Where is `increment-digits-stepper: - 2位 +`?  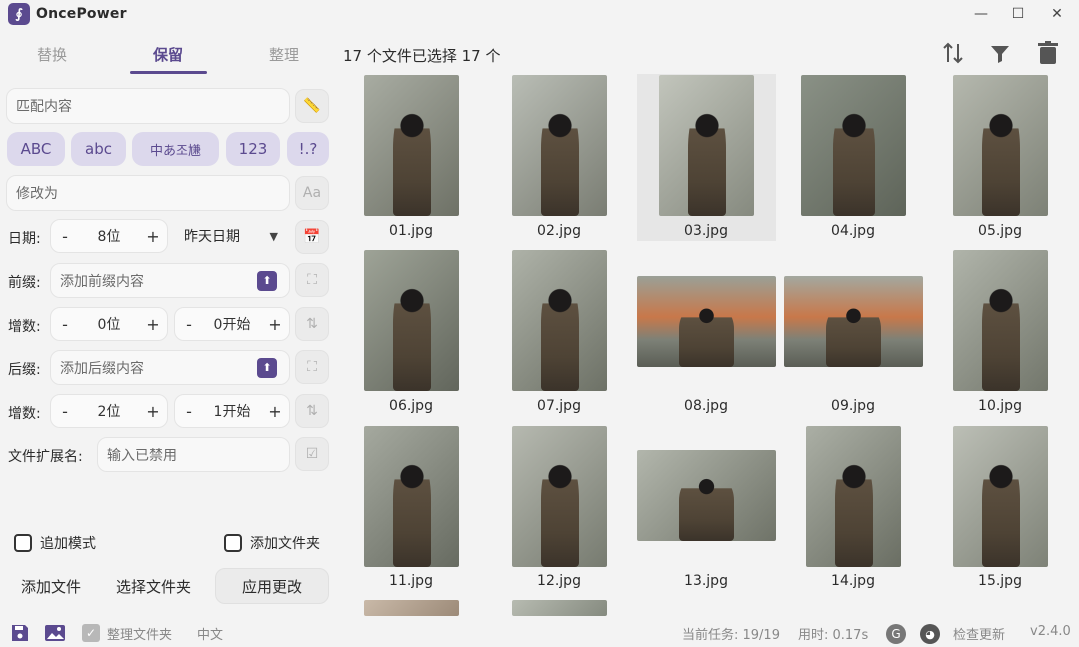 increment-digits-stepper: - 2位 + is located at coordinates (109, 411).